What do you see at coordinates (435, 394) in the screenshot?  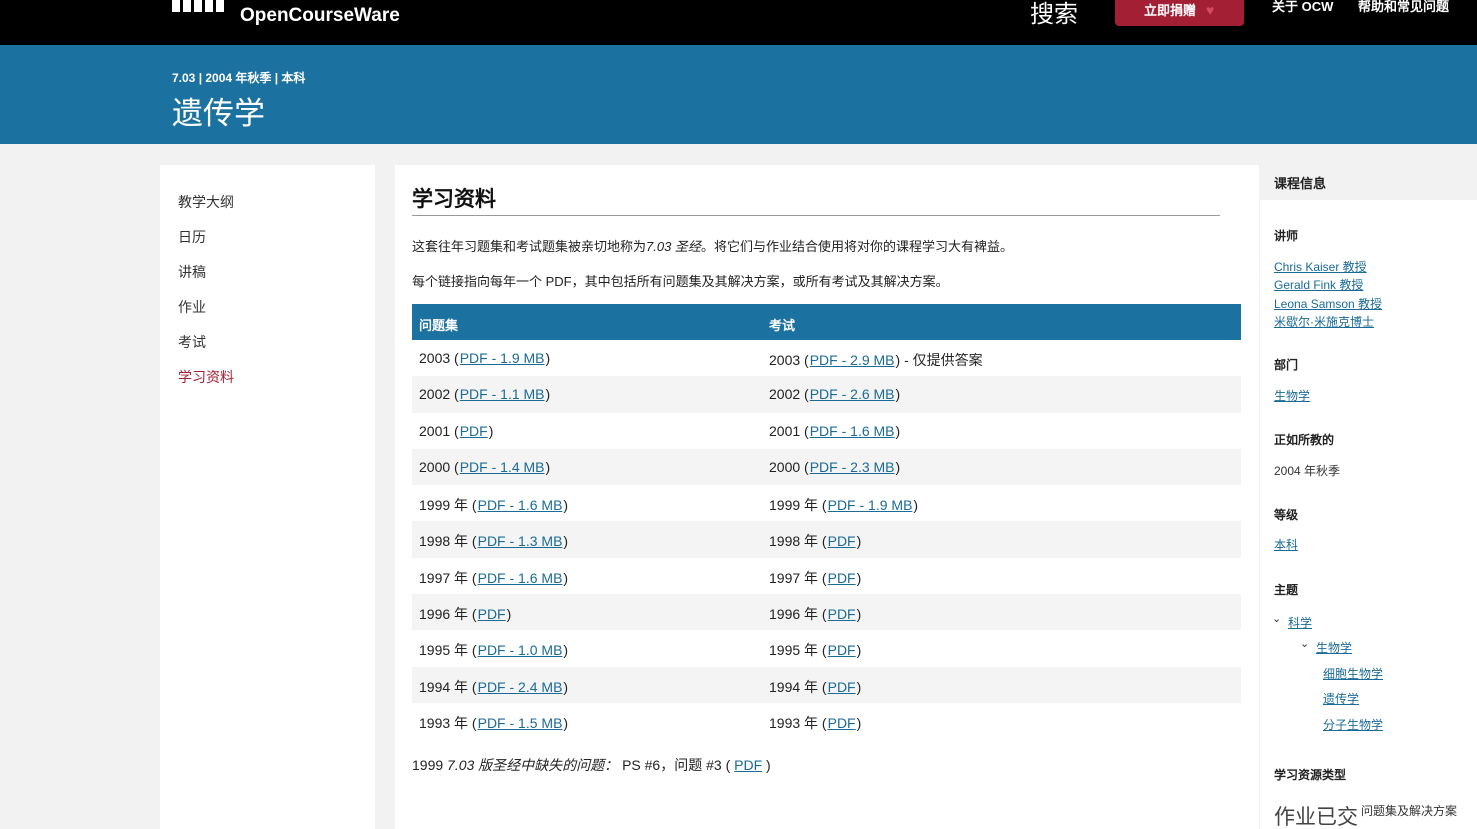 I see `problem-set-year: 2002` at bounding box center [435, 394].